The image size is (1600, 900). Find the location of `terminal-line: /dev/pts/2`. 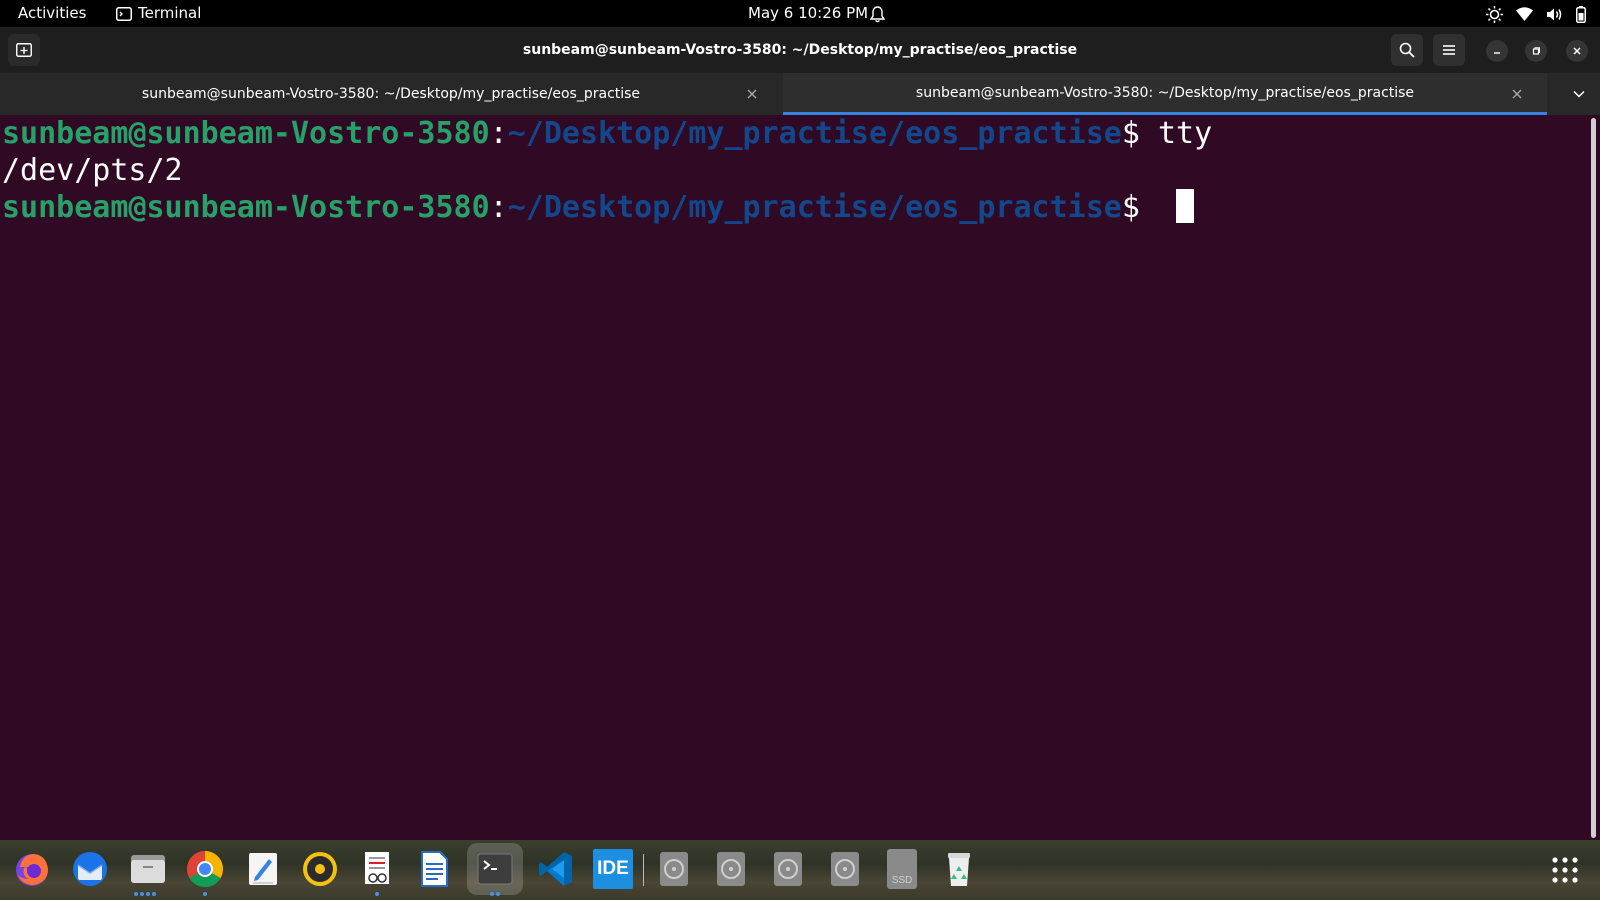

terminal-line: /dev/pts/2 is located at coordinates (92, 170).